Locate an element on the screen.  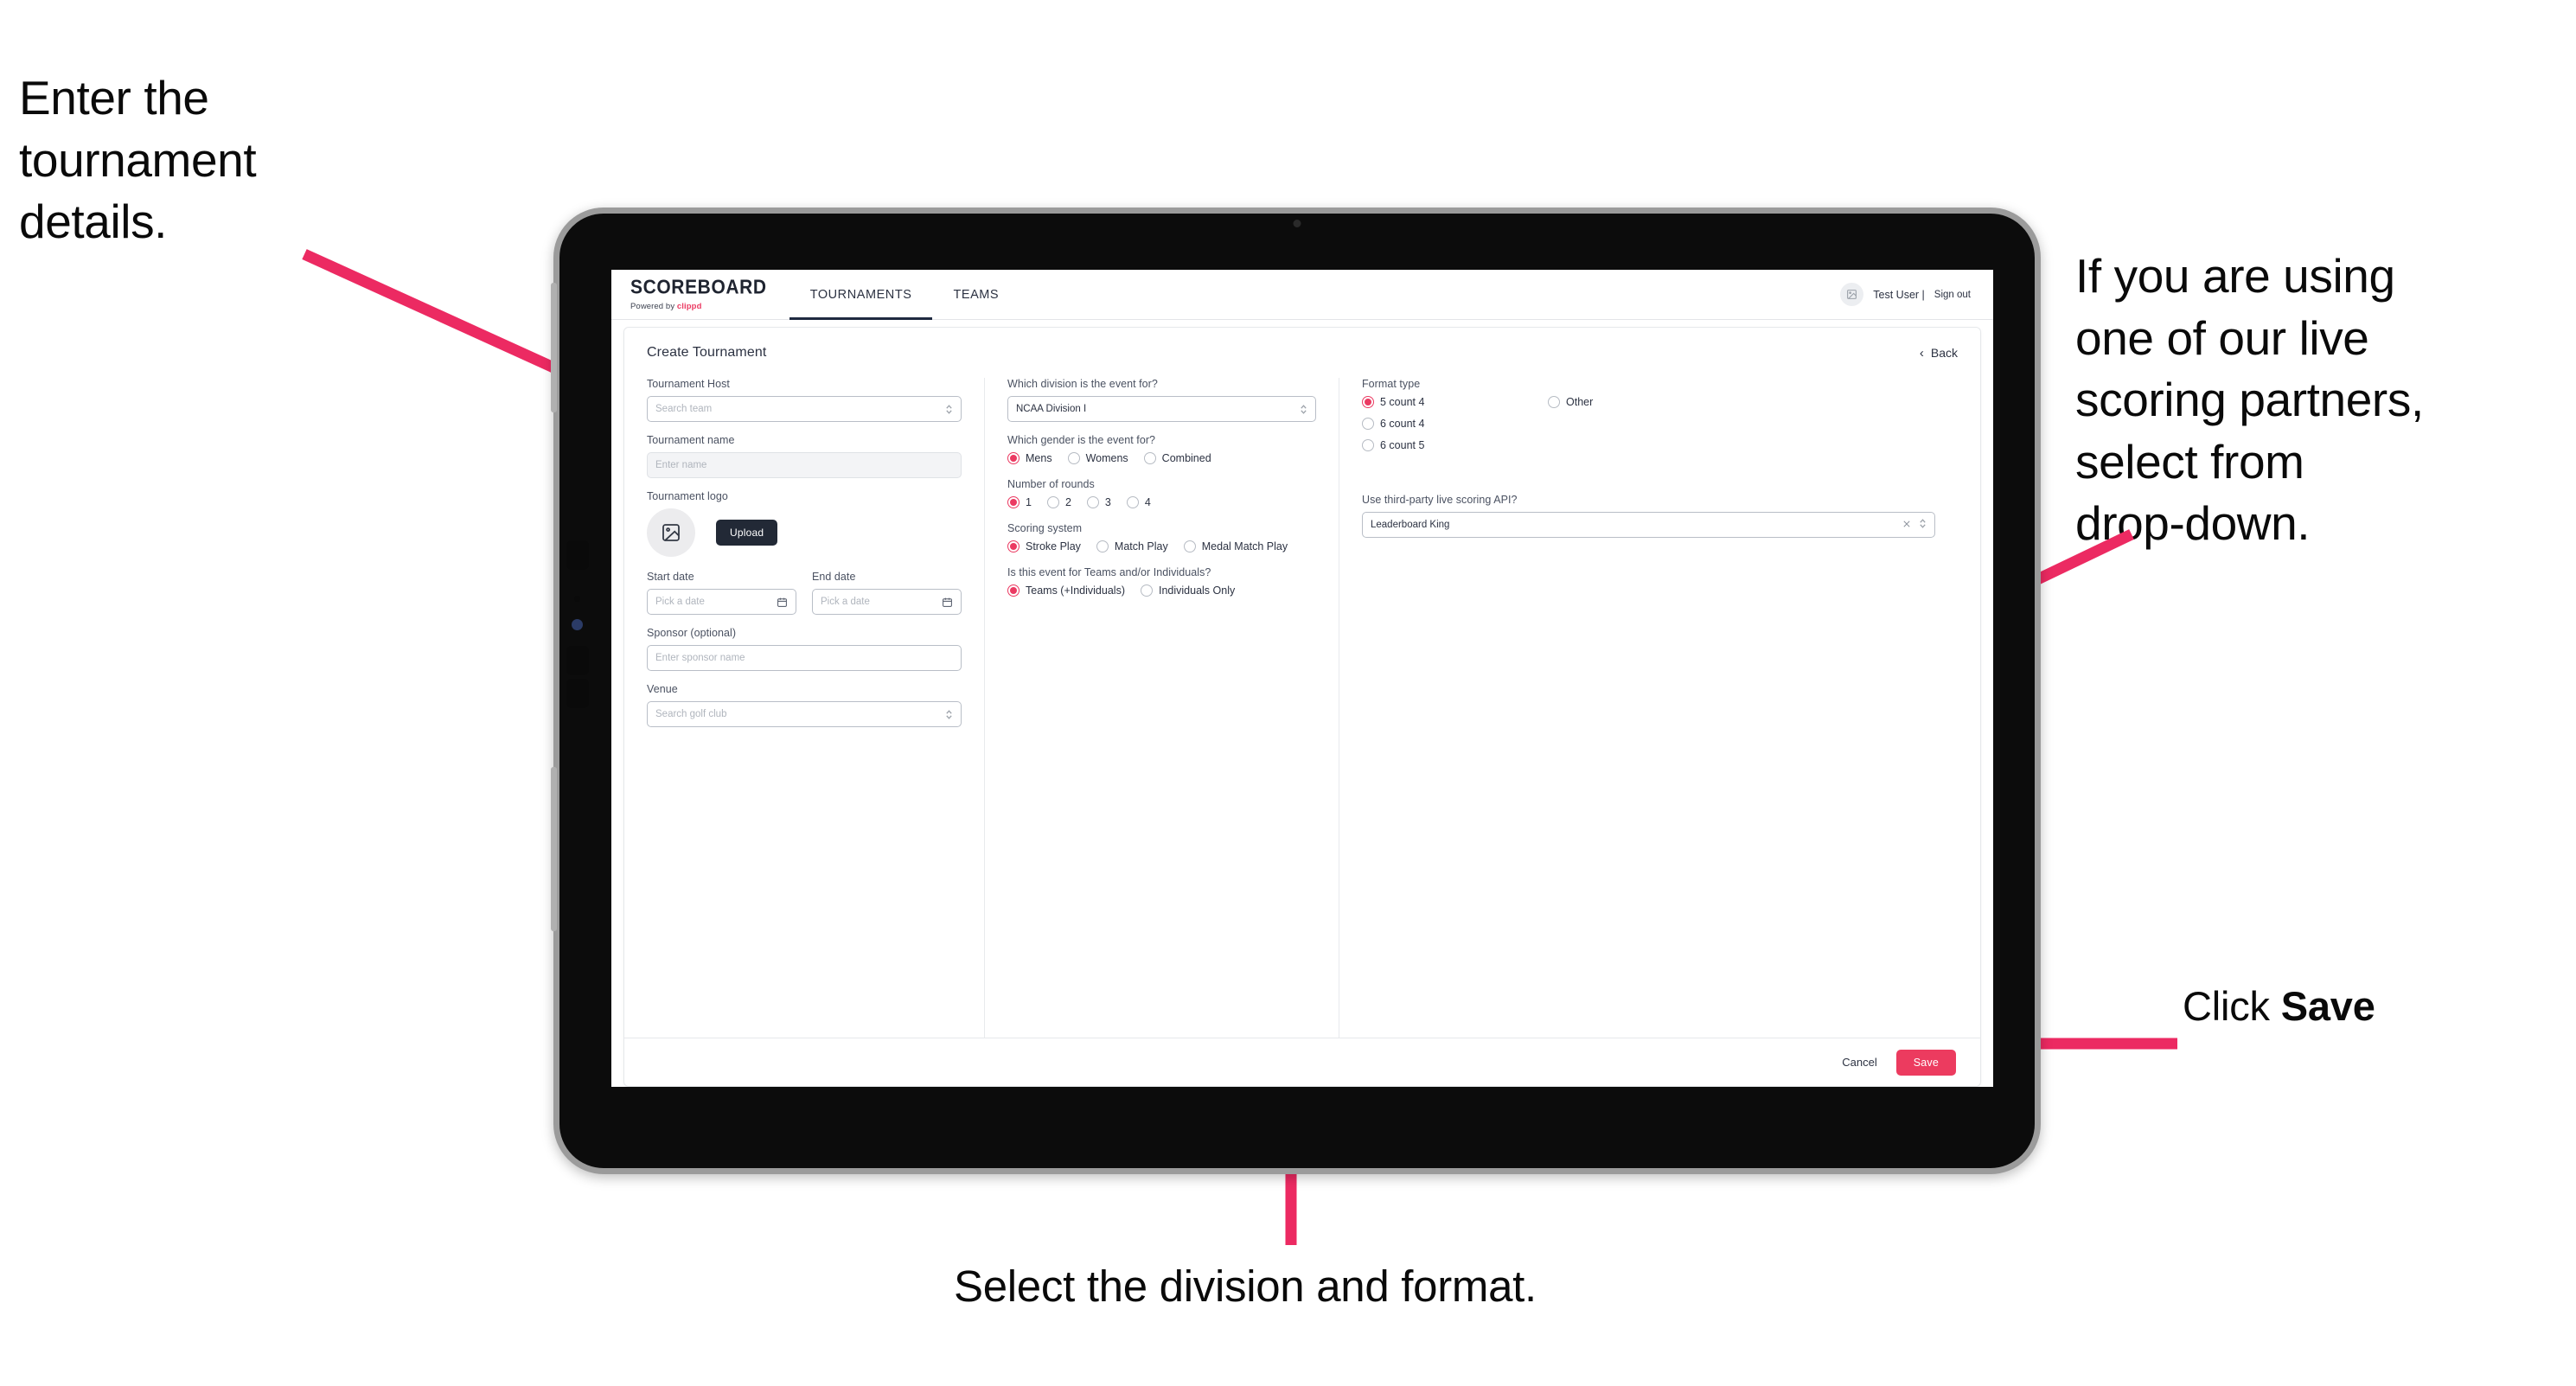
gender-radio-group: Mens Womens Combined is located at coordinates (1162, 458).